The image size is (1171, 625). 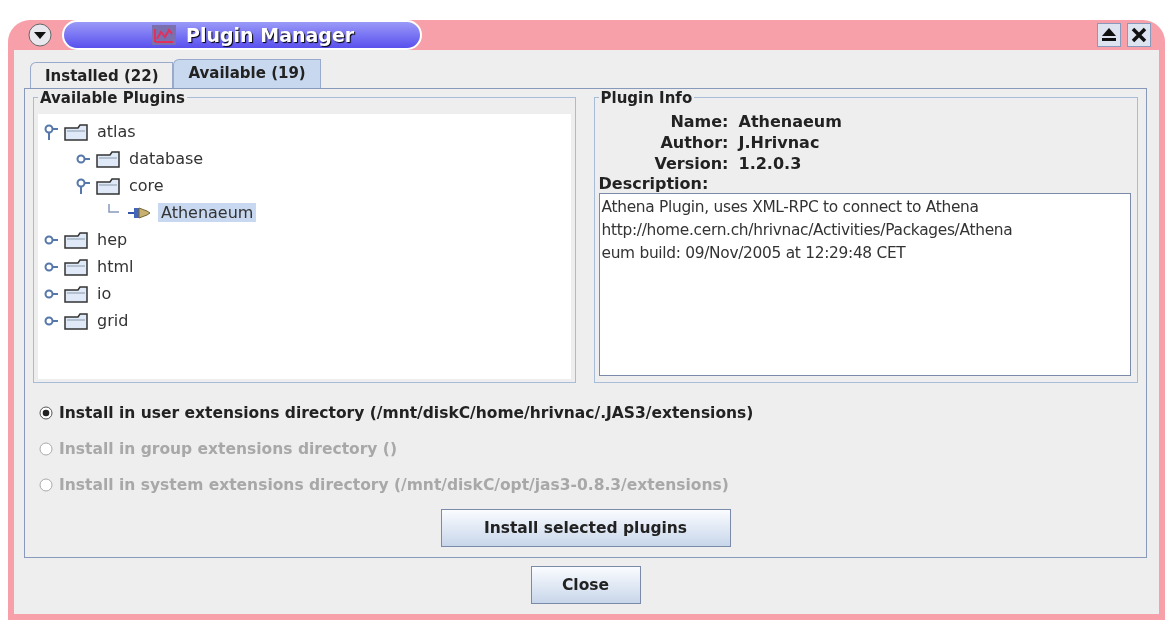 What do you see at coordinates (1139, 35) in the screenshot?
I see `close-icon` at bounding box center [1139, 35].